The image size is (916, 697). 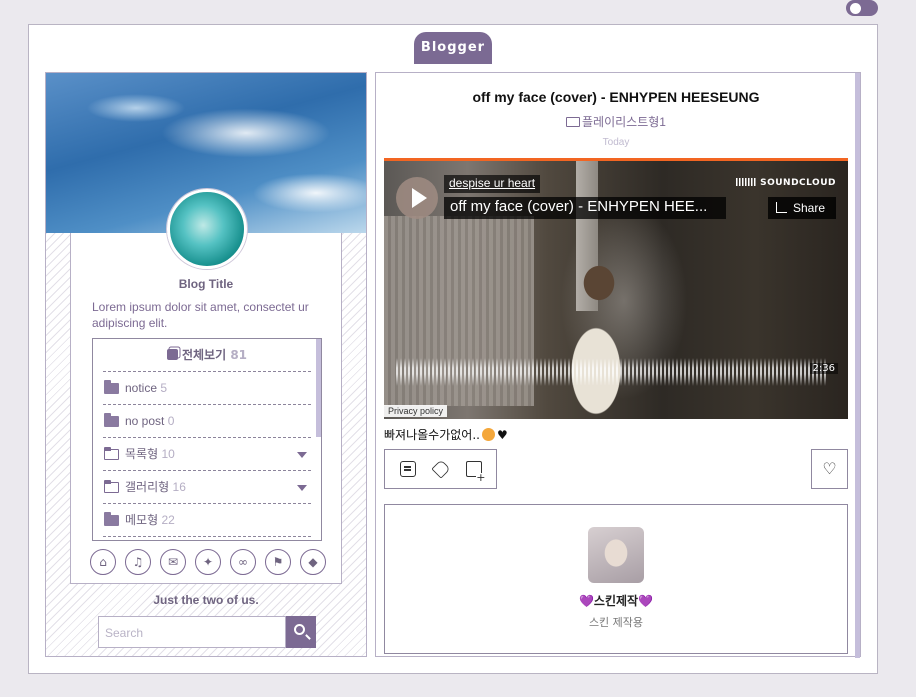 I want to click on player-artwork-person, so click(x=594, y=340).